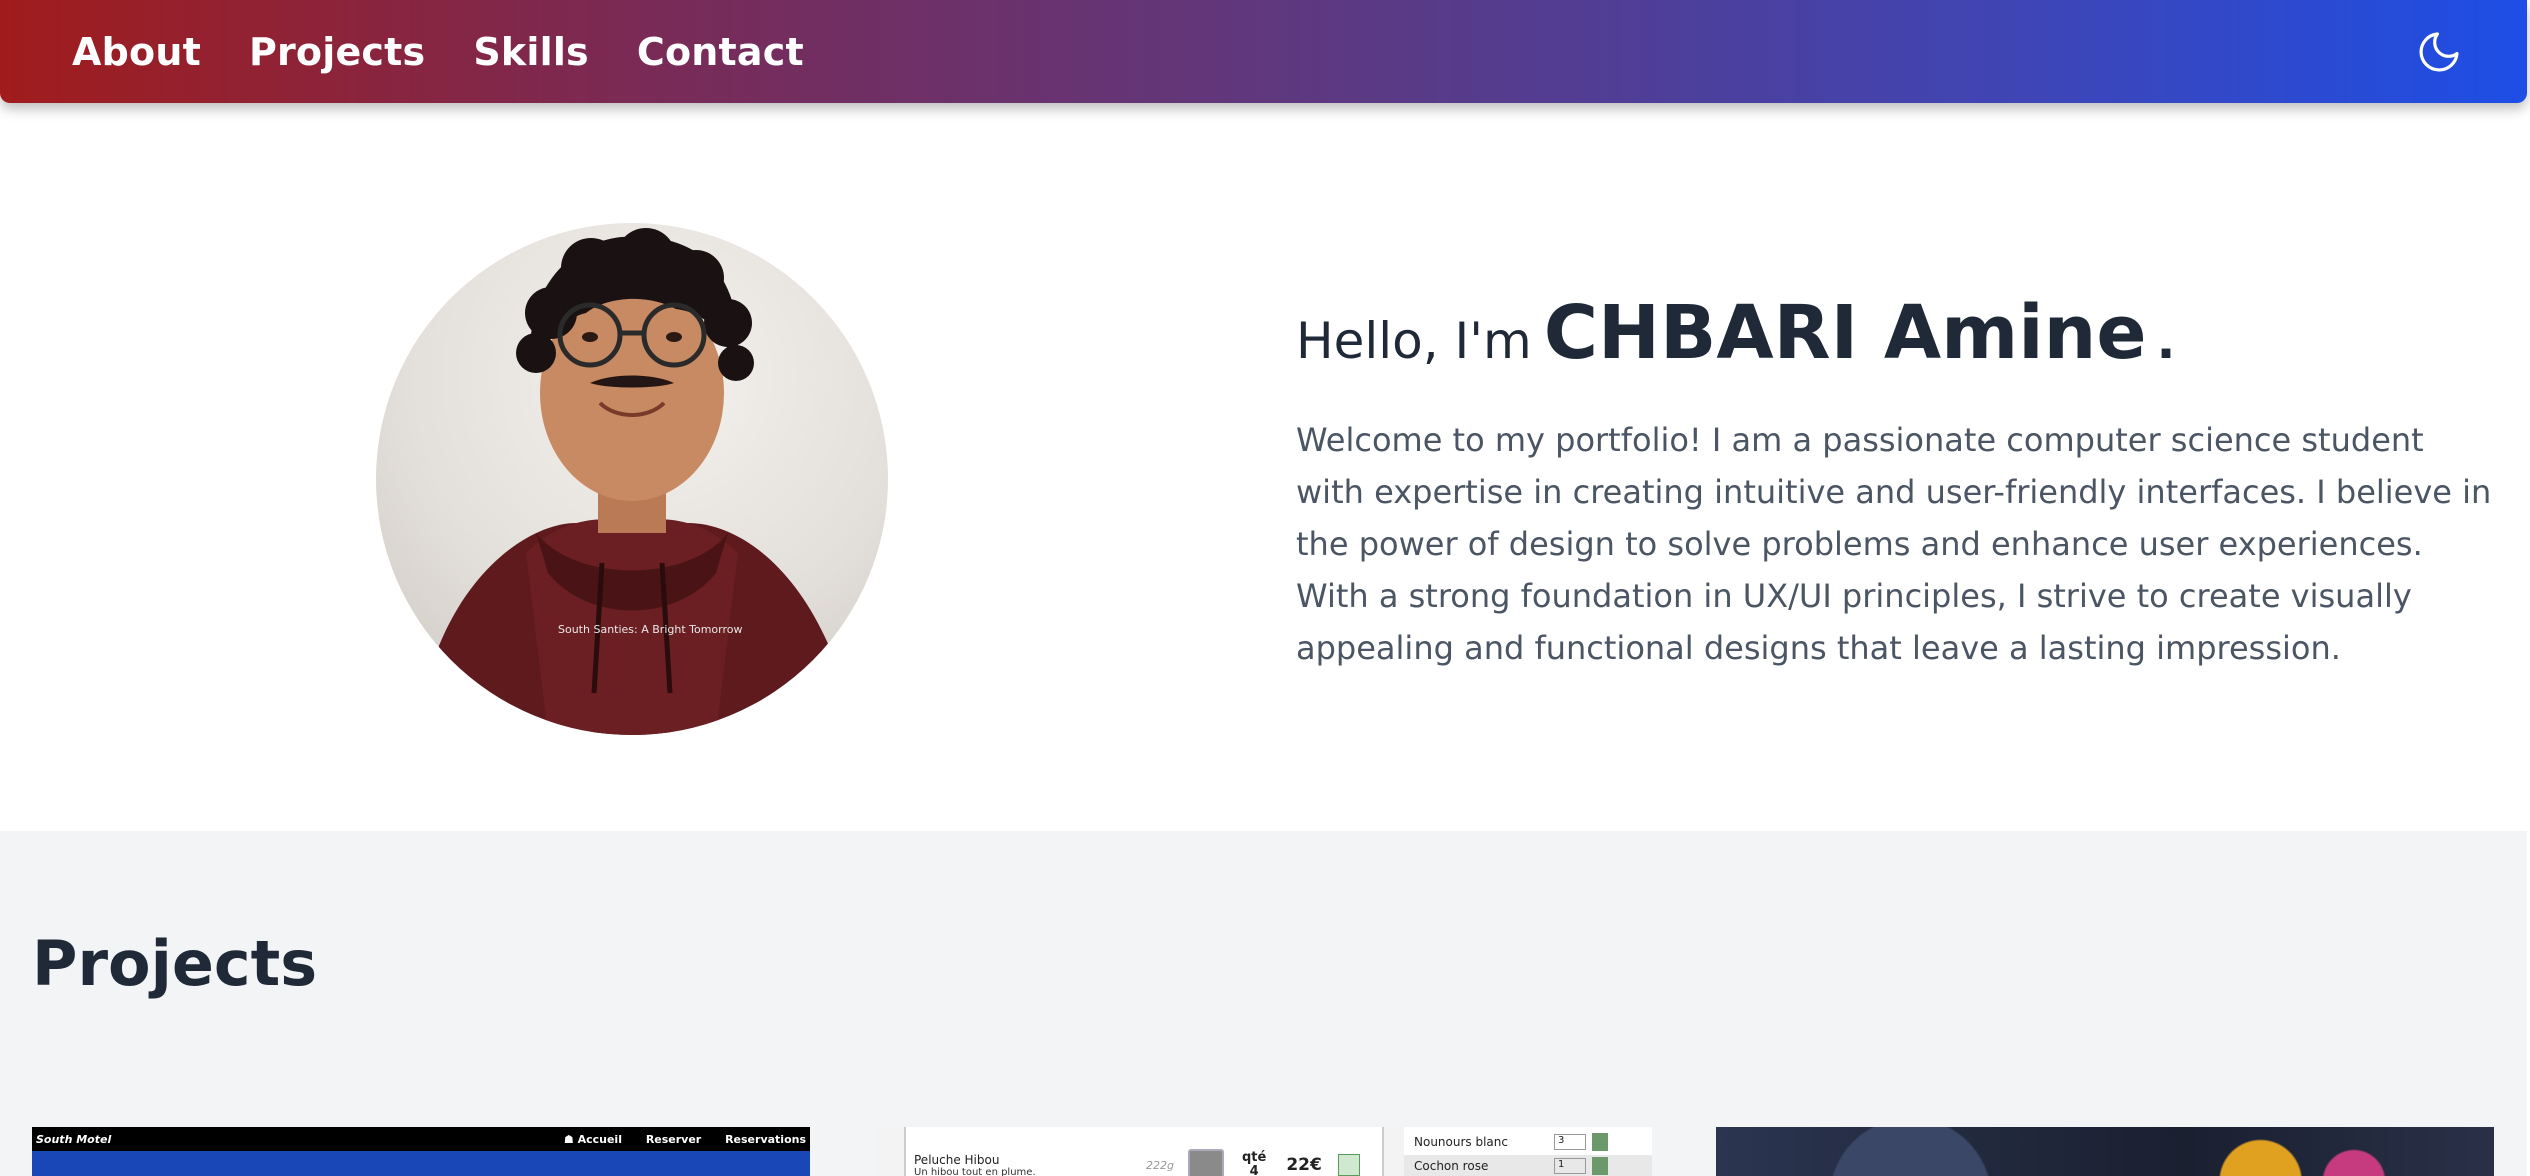 Image resolution: width=2530 pixels, height=1176 pixels. What do you see at coordinates (1304, 1165) in the screenshot?
I see `project-preview-price: 22€` at bounding box center [1304, 1165].